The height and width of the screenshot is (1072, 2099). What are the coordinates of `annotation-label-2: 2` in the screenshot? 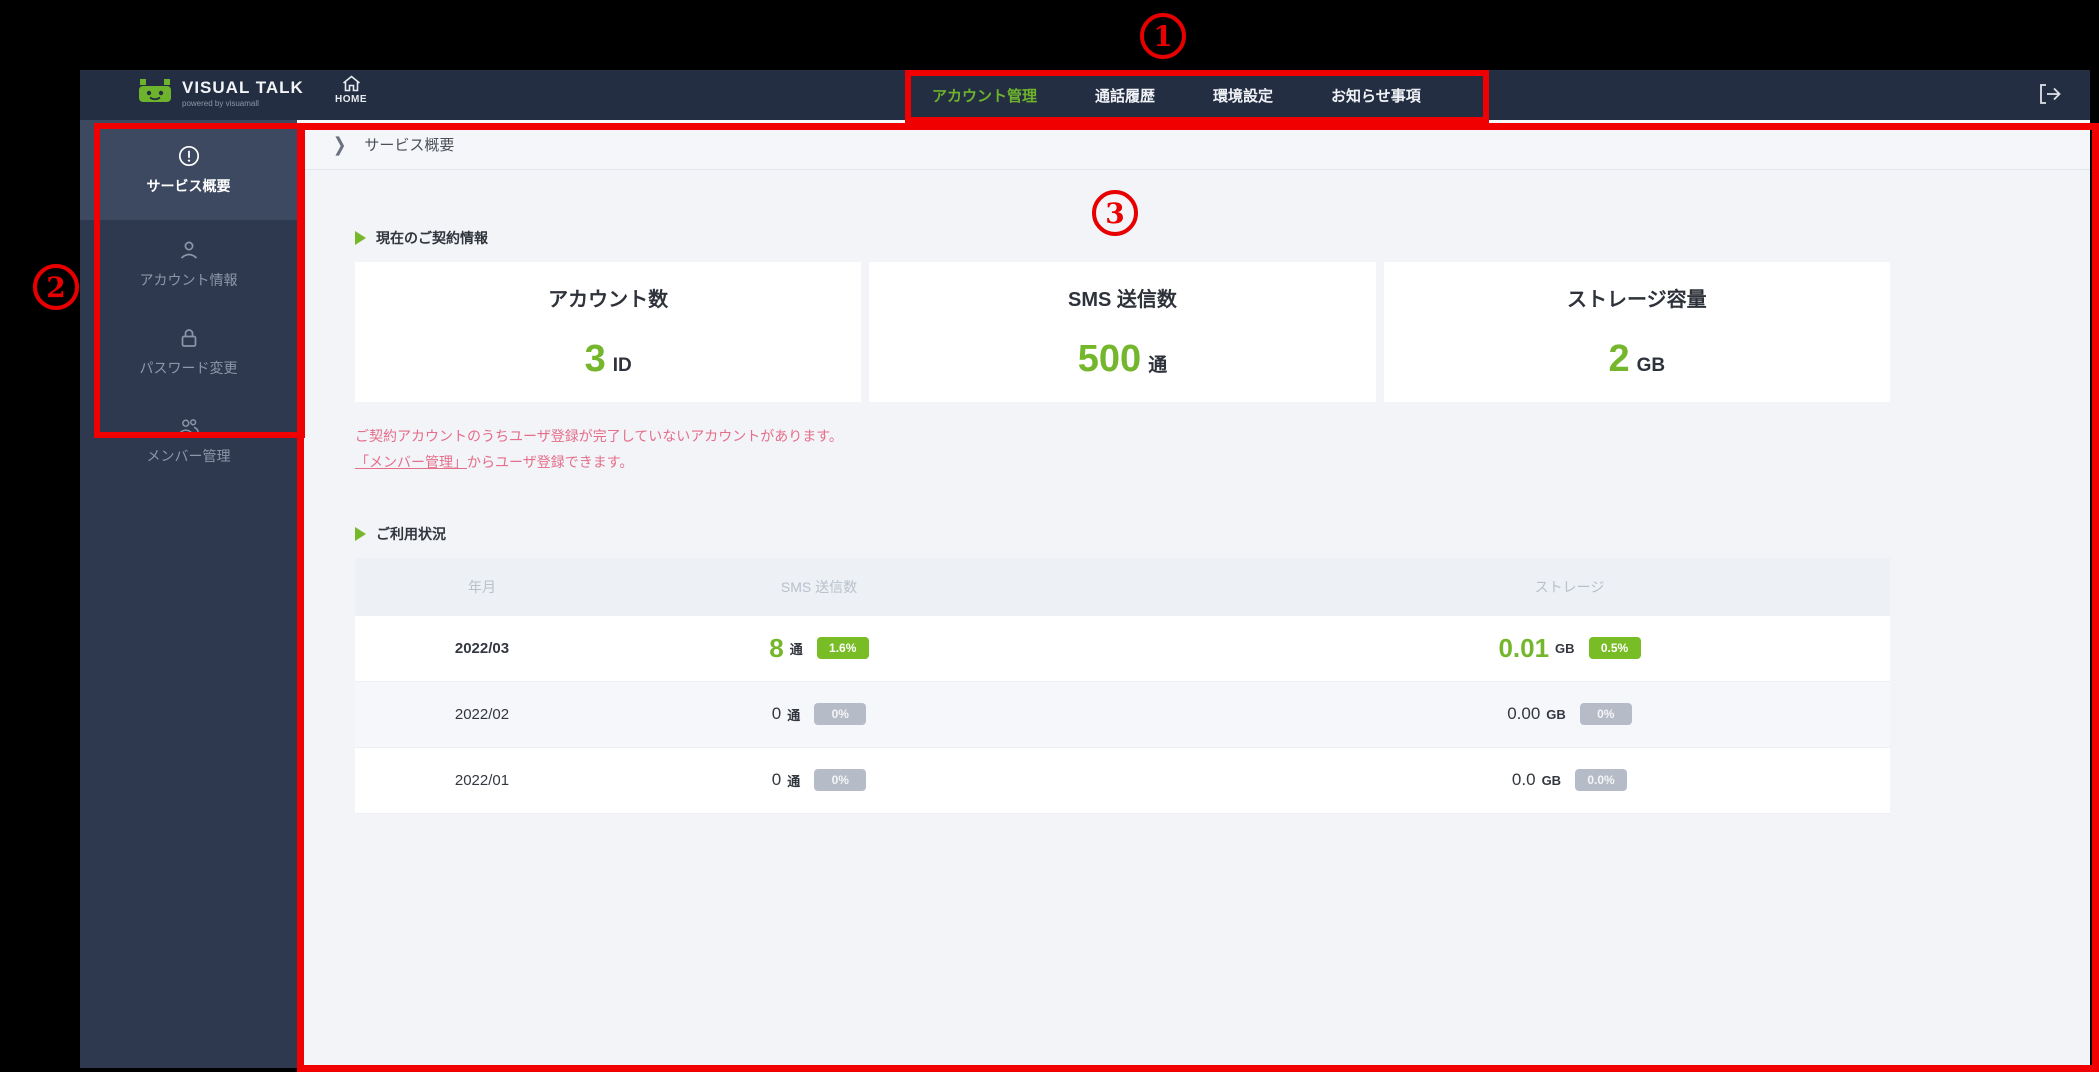 It's located at (56, 287).